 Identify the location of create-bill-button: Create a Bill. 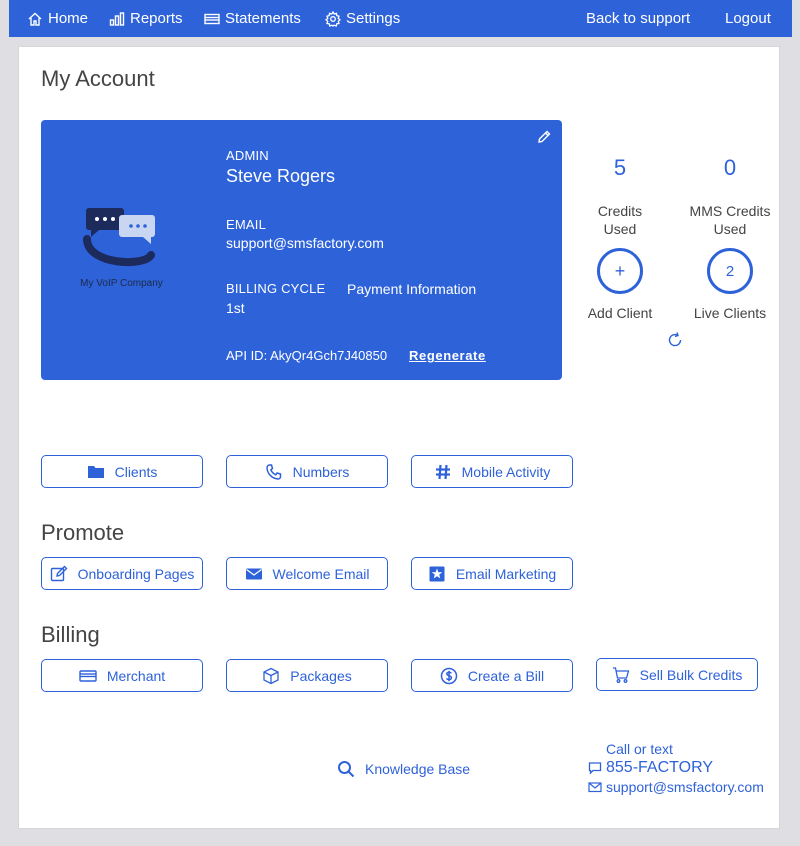
(492, 675).